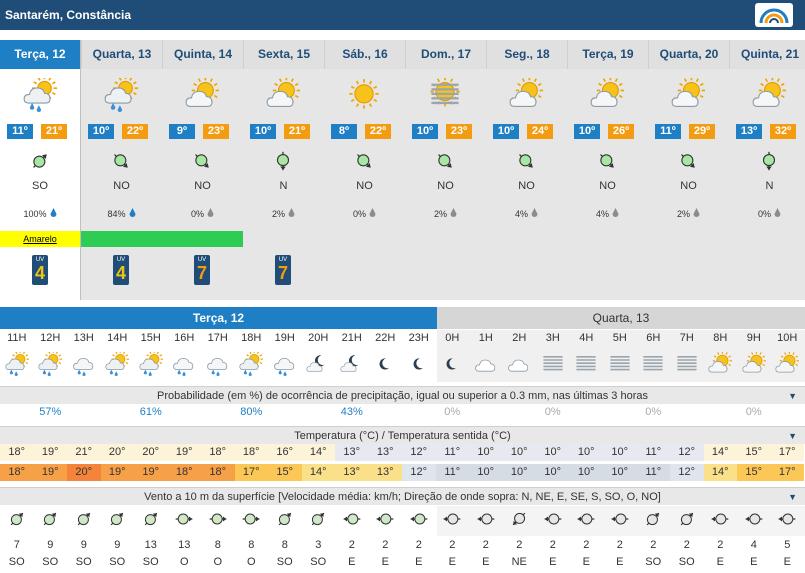 This screenshot has height=573, width=805. I want to click on day-card: Quinta, 21 13º 32º N 0%, so click(767, 169).